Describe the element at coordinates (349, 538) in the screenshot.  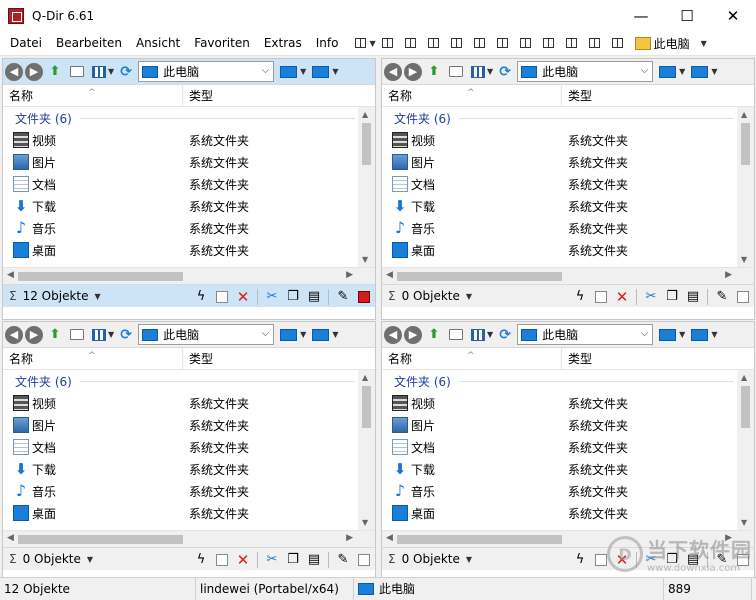
I see `scroll-right-icon: ▶` at that location.